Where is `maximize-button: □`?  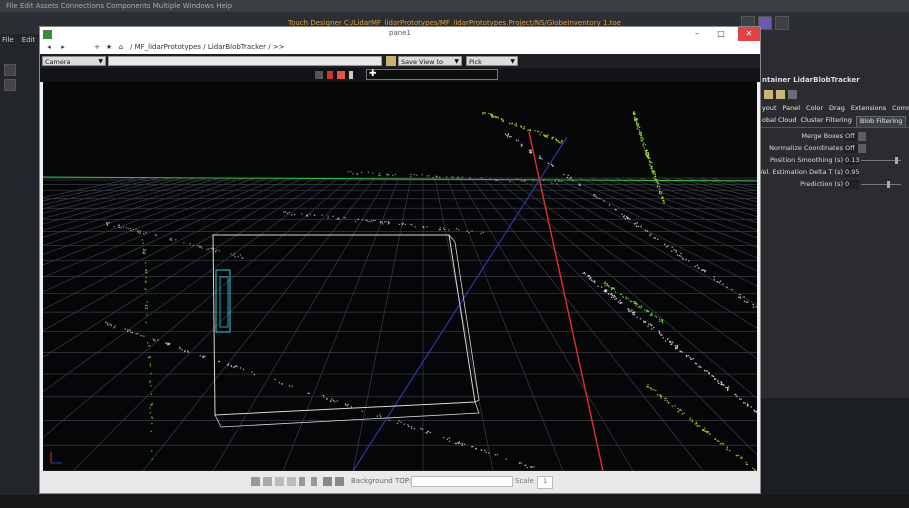 maximize-button: □ is located at coordinates (721, 34).